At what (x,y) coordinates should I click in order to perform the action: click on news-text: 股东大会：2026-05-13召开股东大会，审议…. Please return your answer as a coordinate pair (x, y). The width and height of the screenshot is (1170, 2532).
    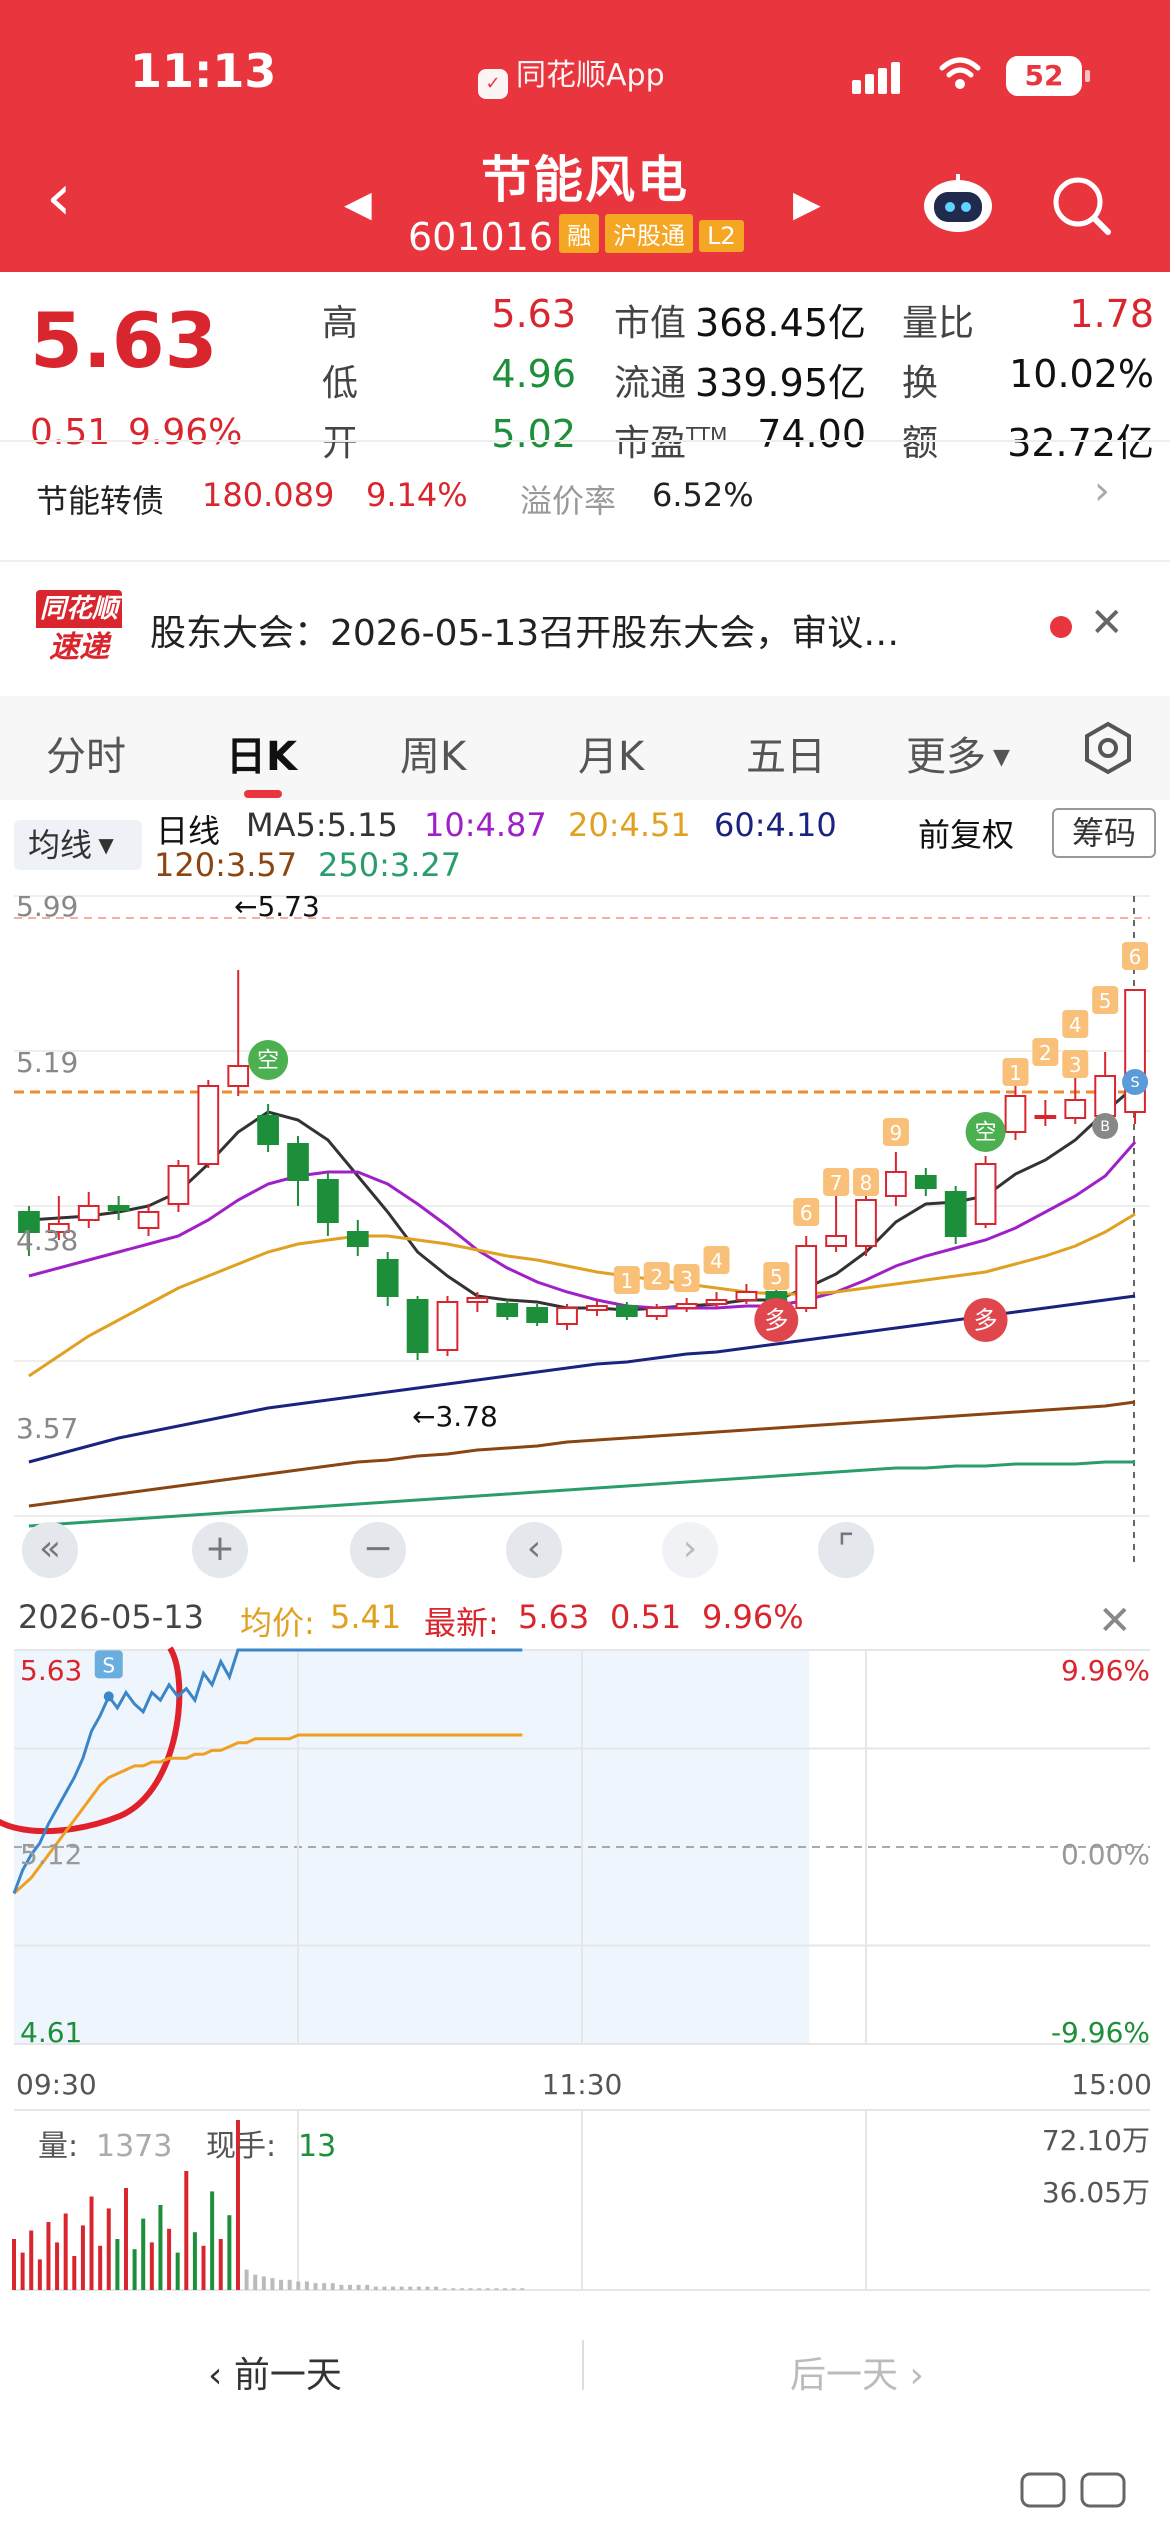
    Looking at the image, I should click on (524, 630).